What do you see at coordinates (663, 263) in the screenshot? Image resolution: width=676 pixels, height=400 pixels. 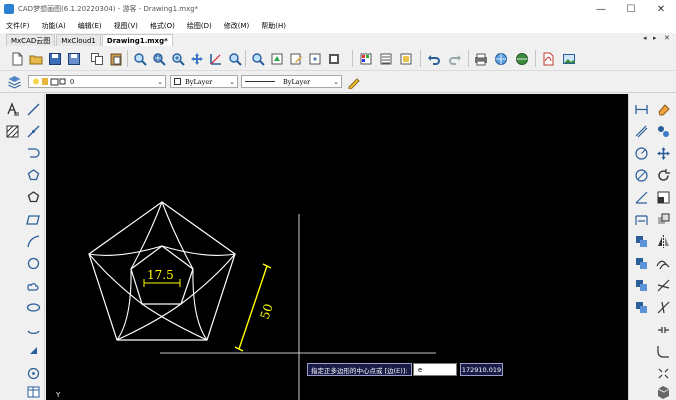 I see `offset-icon` at bounding box center [663, 263].